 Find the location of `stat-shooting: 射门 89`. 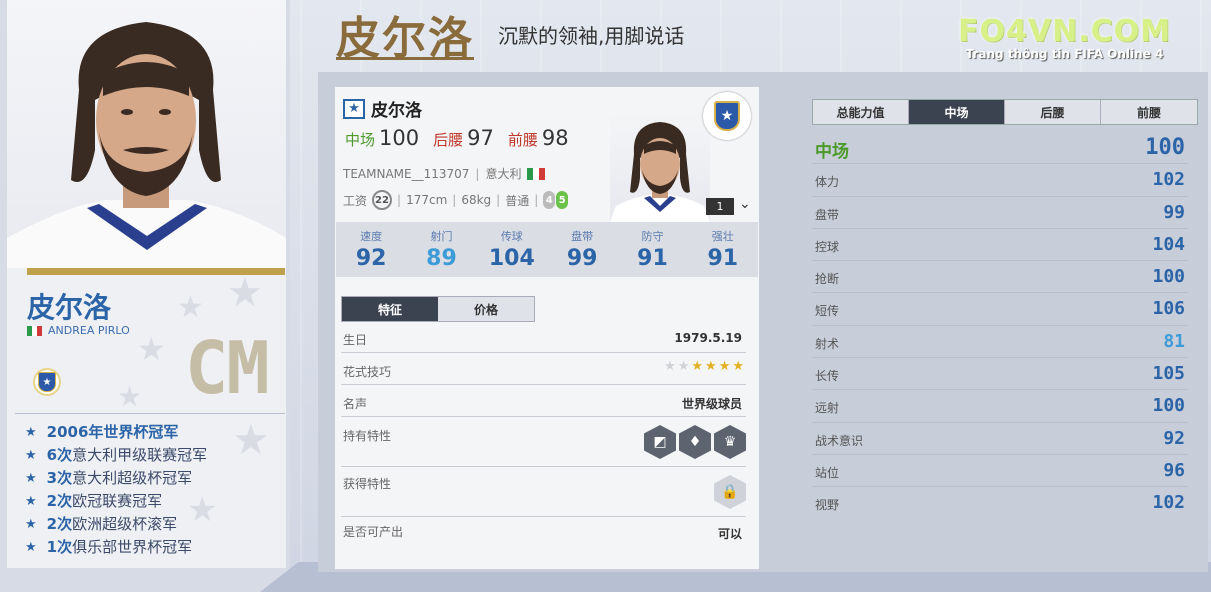

stat-shooting: 射门 89 is located at coordinates (441, 250).